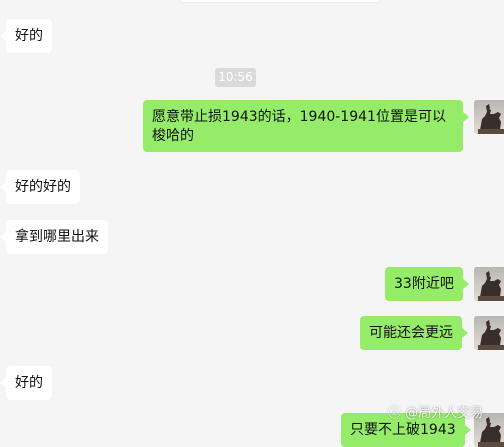 The width and height of the screenshot is (504, 447). What do you see at coordinates (280, 1) in the screenshot?
I see `partial-message-bubble` at bounding box center [280, 1].